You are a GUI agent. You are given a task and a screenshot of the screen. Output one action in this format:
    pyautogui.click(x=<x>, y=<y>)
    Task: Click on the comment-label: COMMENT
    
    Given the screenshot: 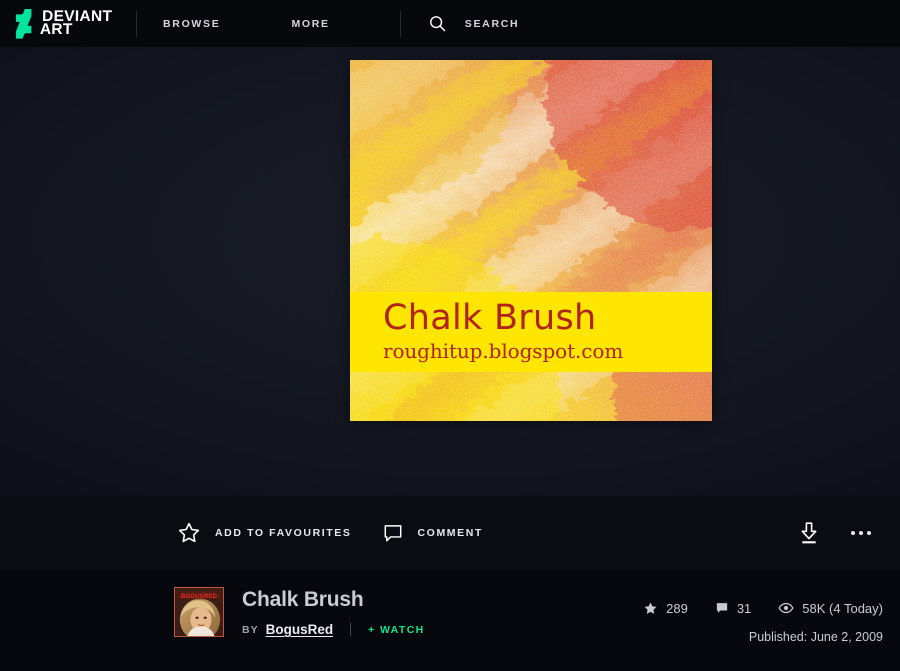 What is the action you would take?
    pyautogui.click(x=450, y=533)
    